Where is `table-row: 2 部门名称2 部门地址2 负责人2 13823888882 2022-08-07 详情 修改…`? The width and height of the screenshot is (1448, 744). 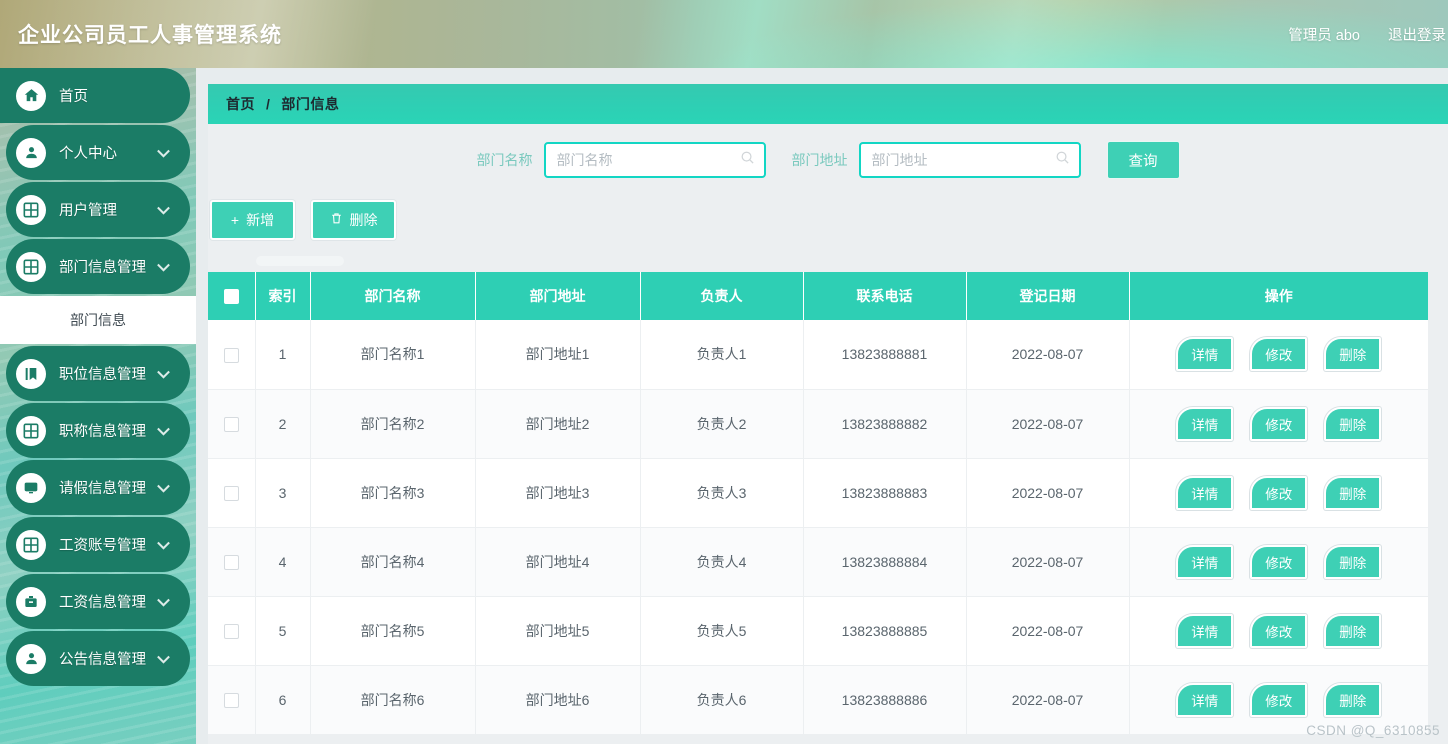
table-row: 2 部门名称2 部门地址2 负责人2 13823888882 2022-08-07 详情 修改… is located at coordinates (818, 424).